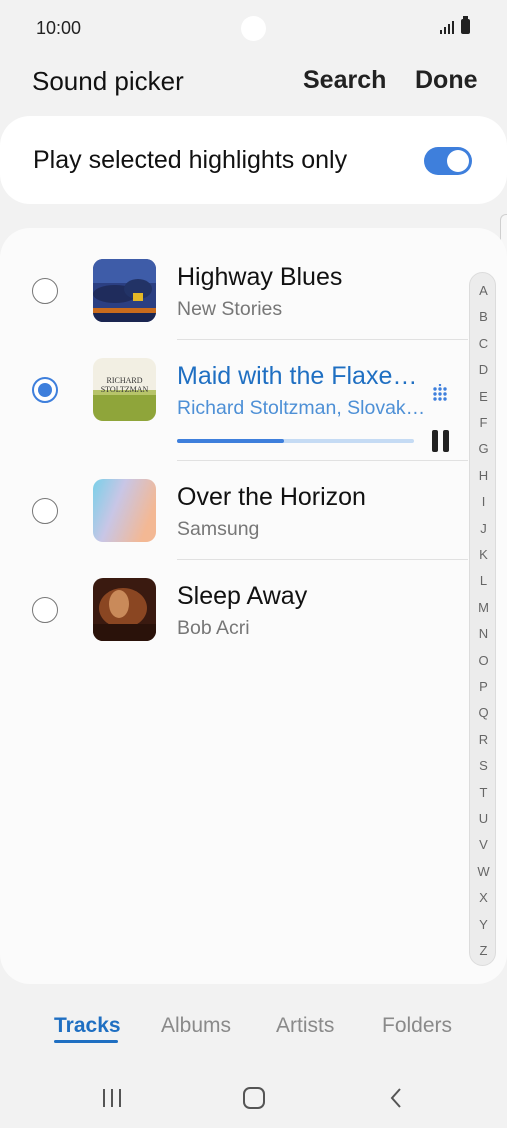 The height and width of the screenshot is (1128, 507). What do you see at coordinates (108, 81) in the screenshot?
I see `page-title: Sound picker` at bounding box center [108, 81].